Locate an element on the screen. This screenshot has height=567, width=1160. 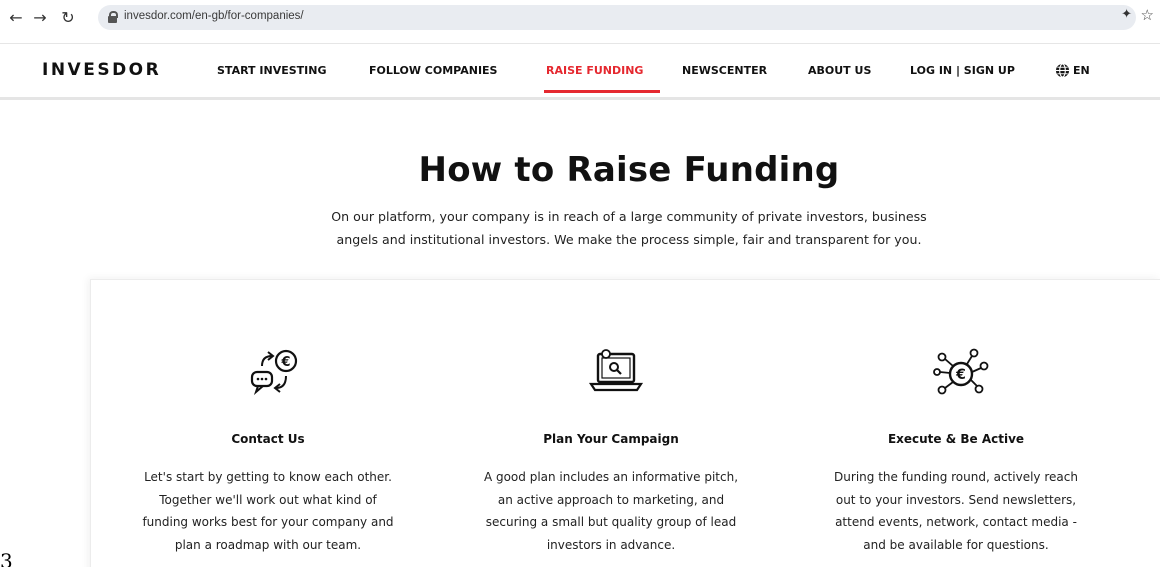
page-title: How to Raise Funding is located at coordinates (629, 170).